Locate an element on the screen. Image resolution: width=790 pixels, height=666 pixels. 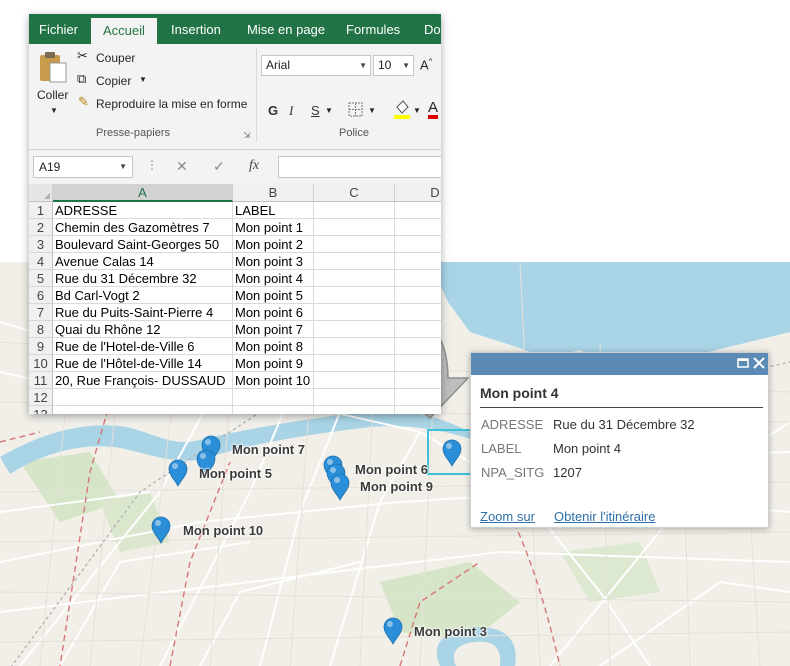
tab-formules: Formules is located at coordinates (373, 29).